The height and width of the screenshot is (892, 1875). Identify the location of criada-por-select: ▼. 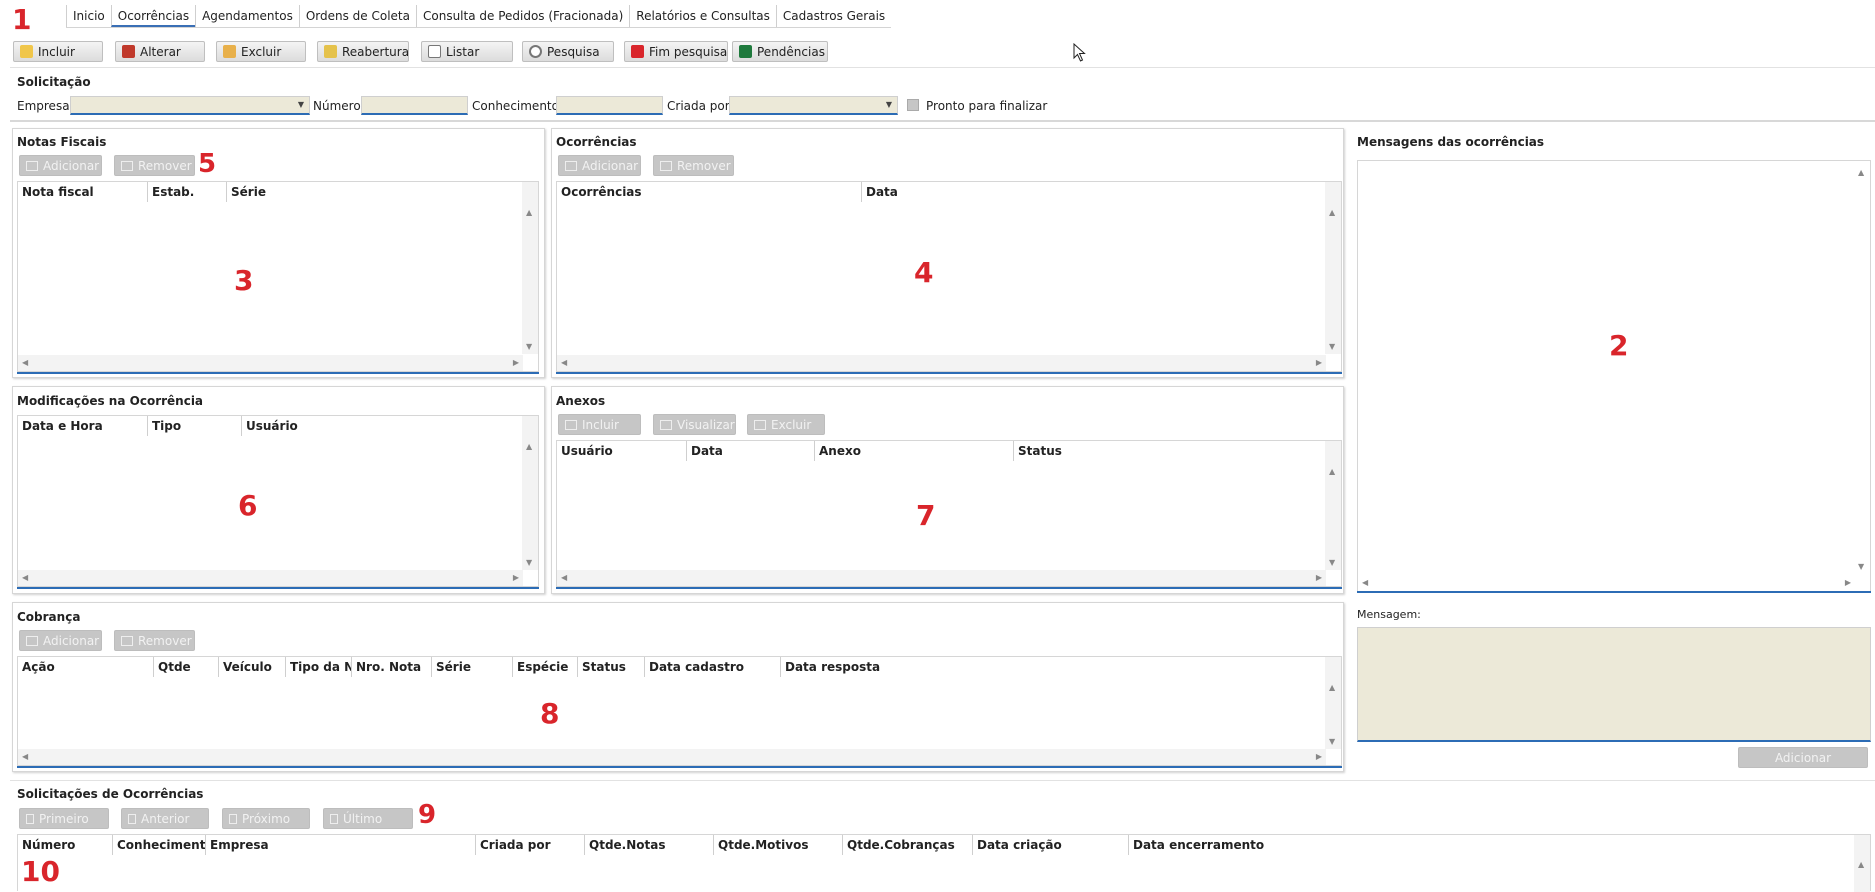
(813, 105).